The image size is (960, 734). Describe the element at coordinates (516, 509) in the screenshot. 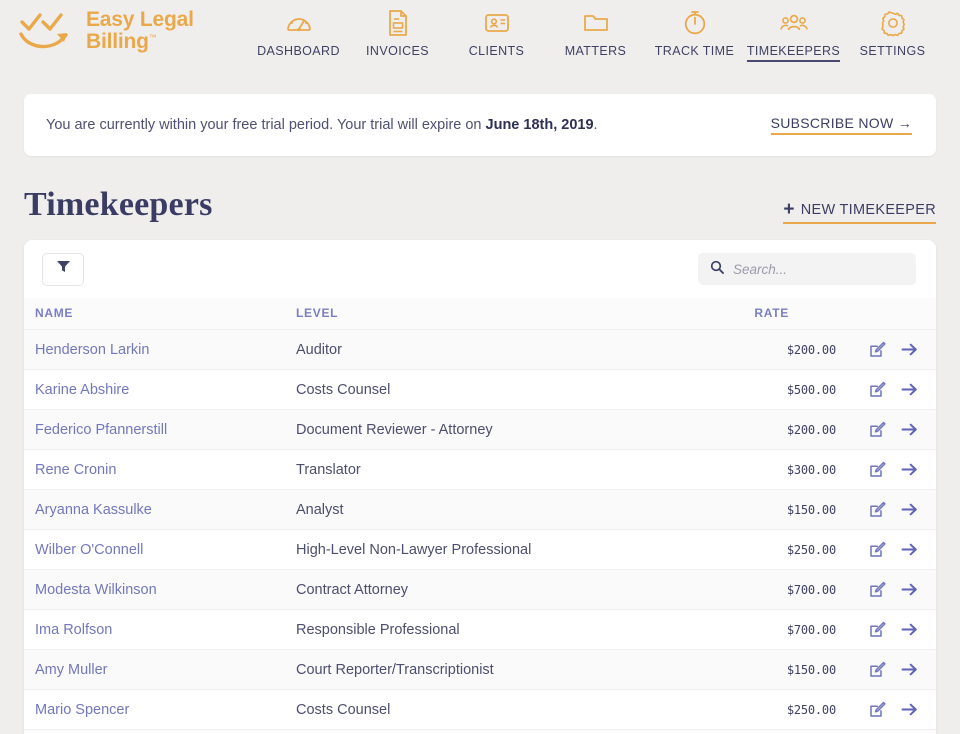

I see `timekeeper-level: Analyst` at that location.